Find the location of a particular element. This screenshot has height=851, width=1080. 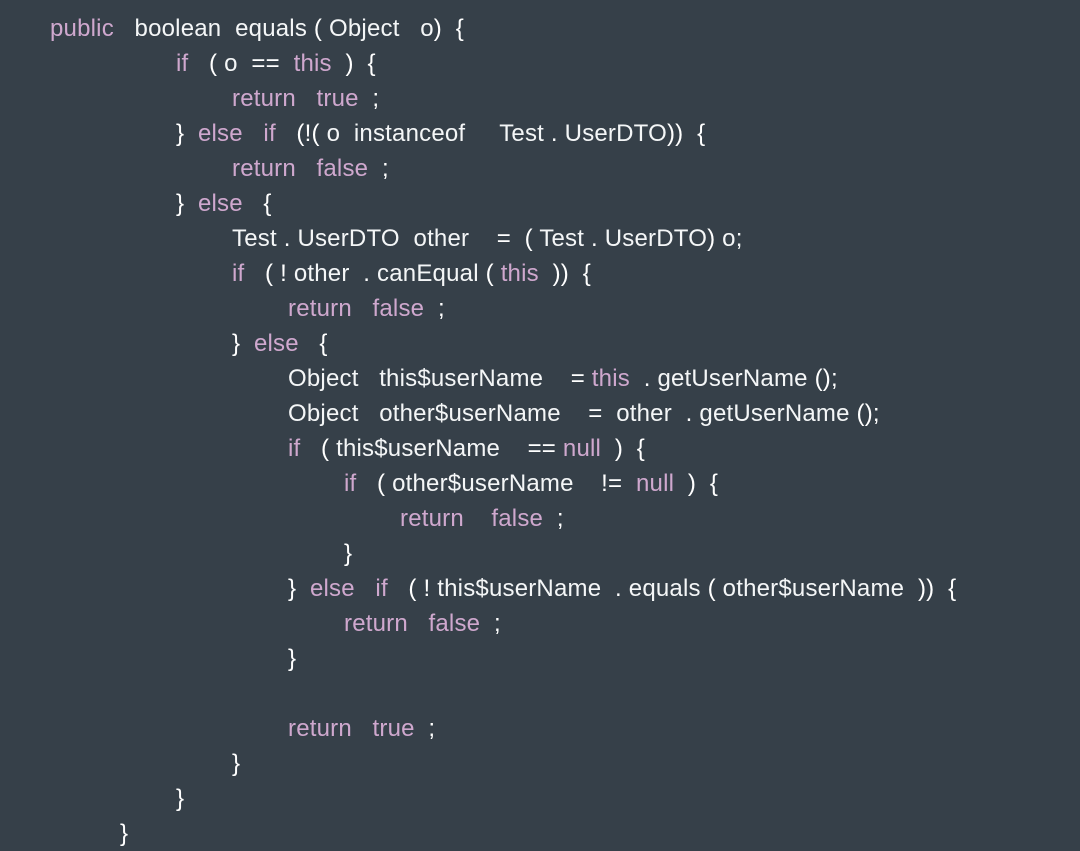

code-token-plain: Test is located at coordinates (522, 133).